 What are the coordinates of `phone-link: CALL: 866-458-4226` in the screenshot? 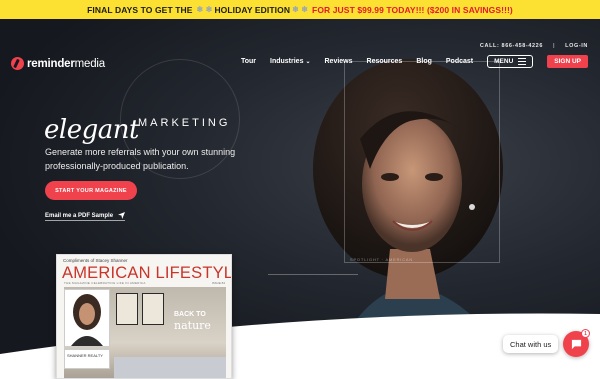 It's located at (511, 46).